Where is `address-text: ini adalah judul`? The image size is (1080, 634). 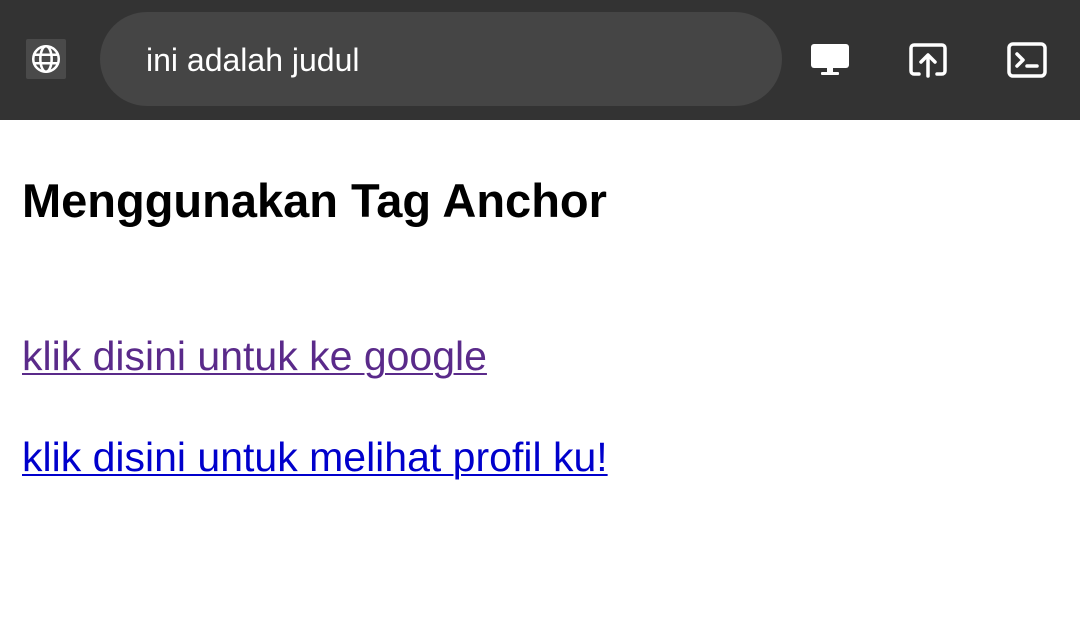
address-text: ini adalah judul is located at coordinates (253, 60).